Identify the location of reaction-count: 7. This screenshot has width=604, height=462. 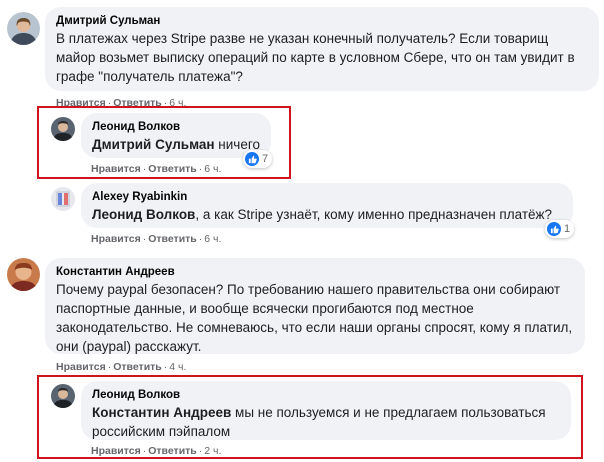
(258, 159).